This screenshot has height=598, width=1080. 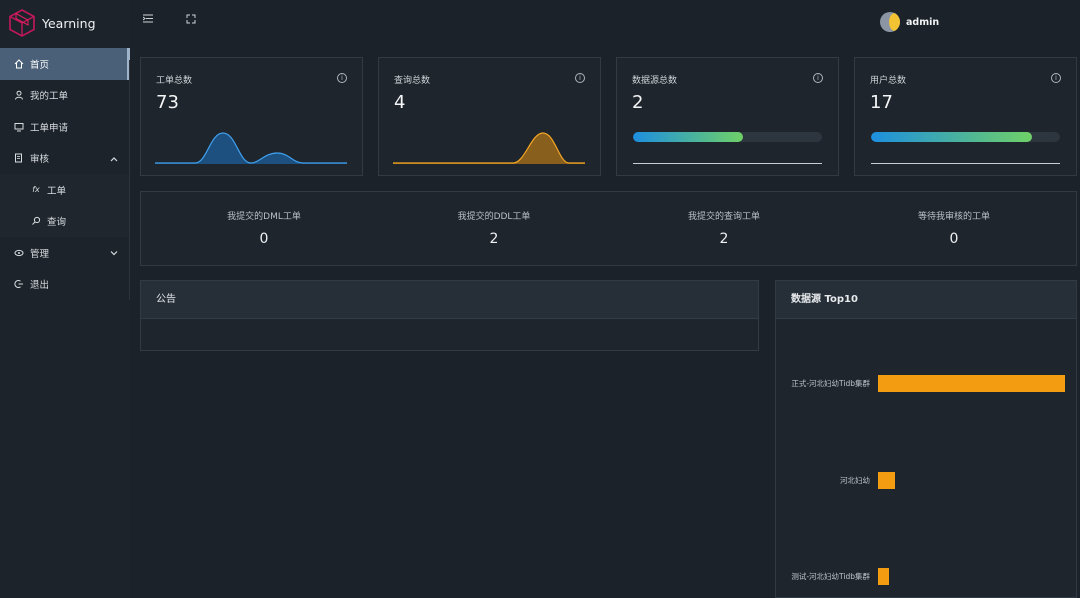 I want to click on chevron-up-icon, so click(x=114, y=159).